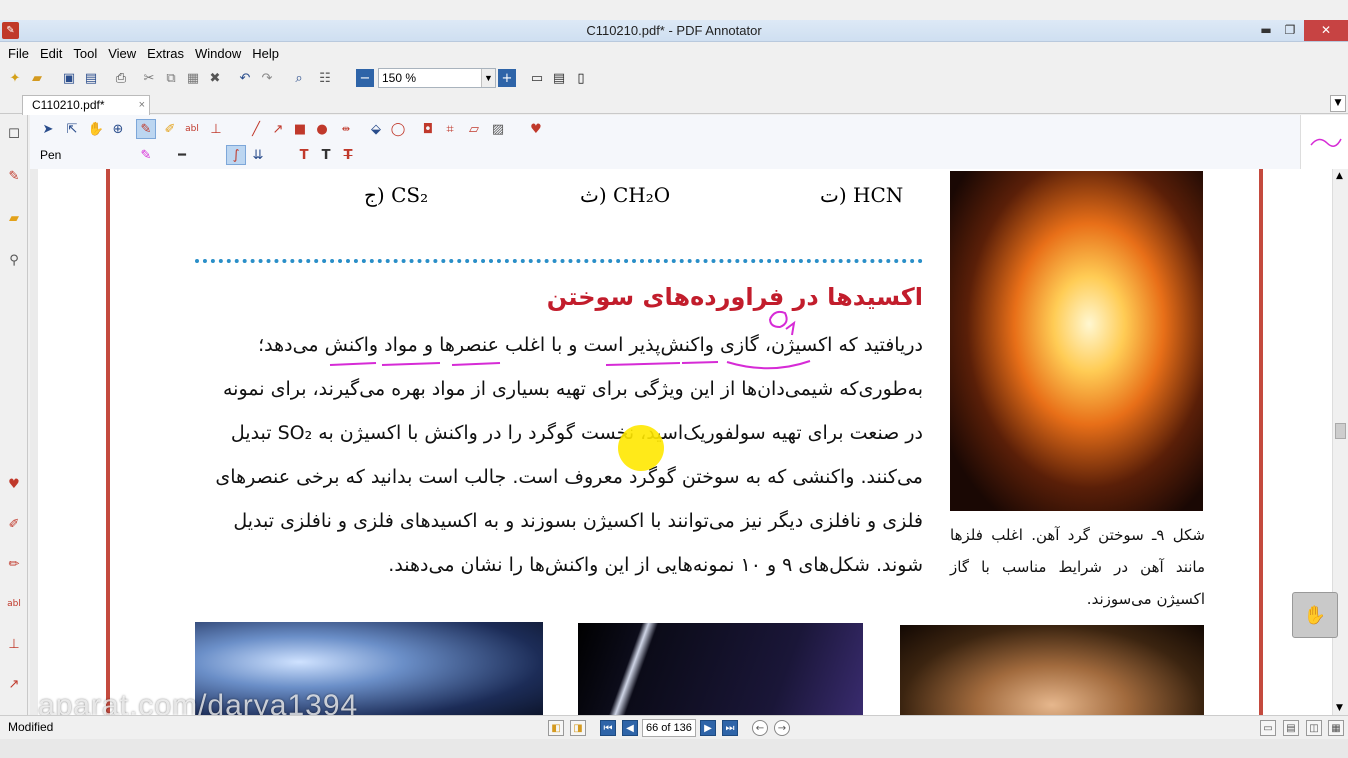 The width and height of the screenshot is (1348, 758). Describe the element at coordinates (278, 129) in the screenshot. I see `arrow-line-icon: ↗` at that location.